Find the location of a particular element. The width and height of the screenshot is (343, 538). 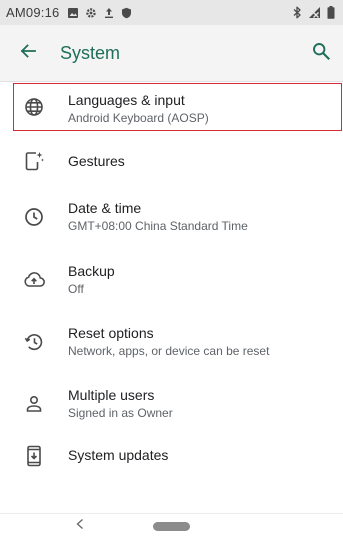

item-summary: Off is located at coordinates (76, 289).